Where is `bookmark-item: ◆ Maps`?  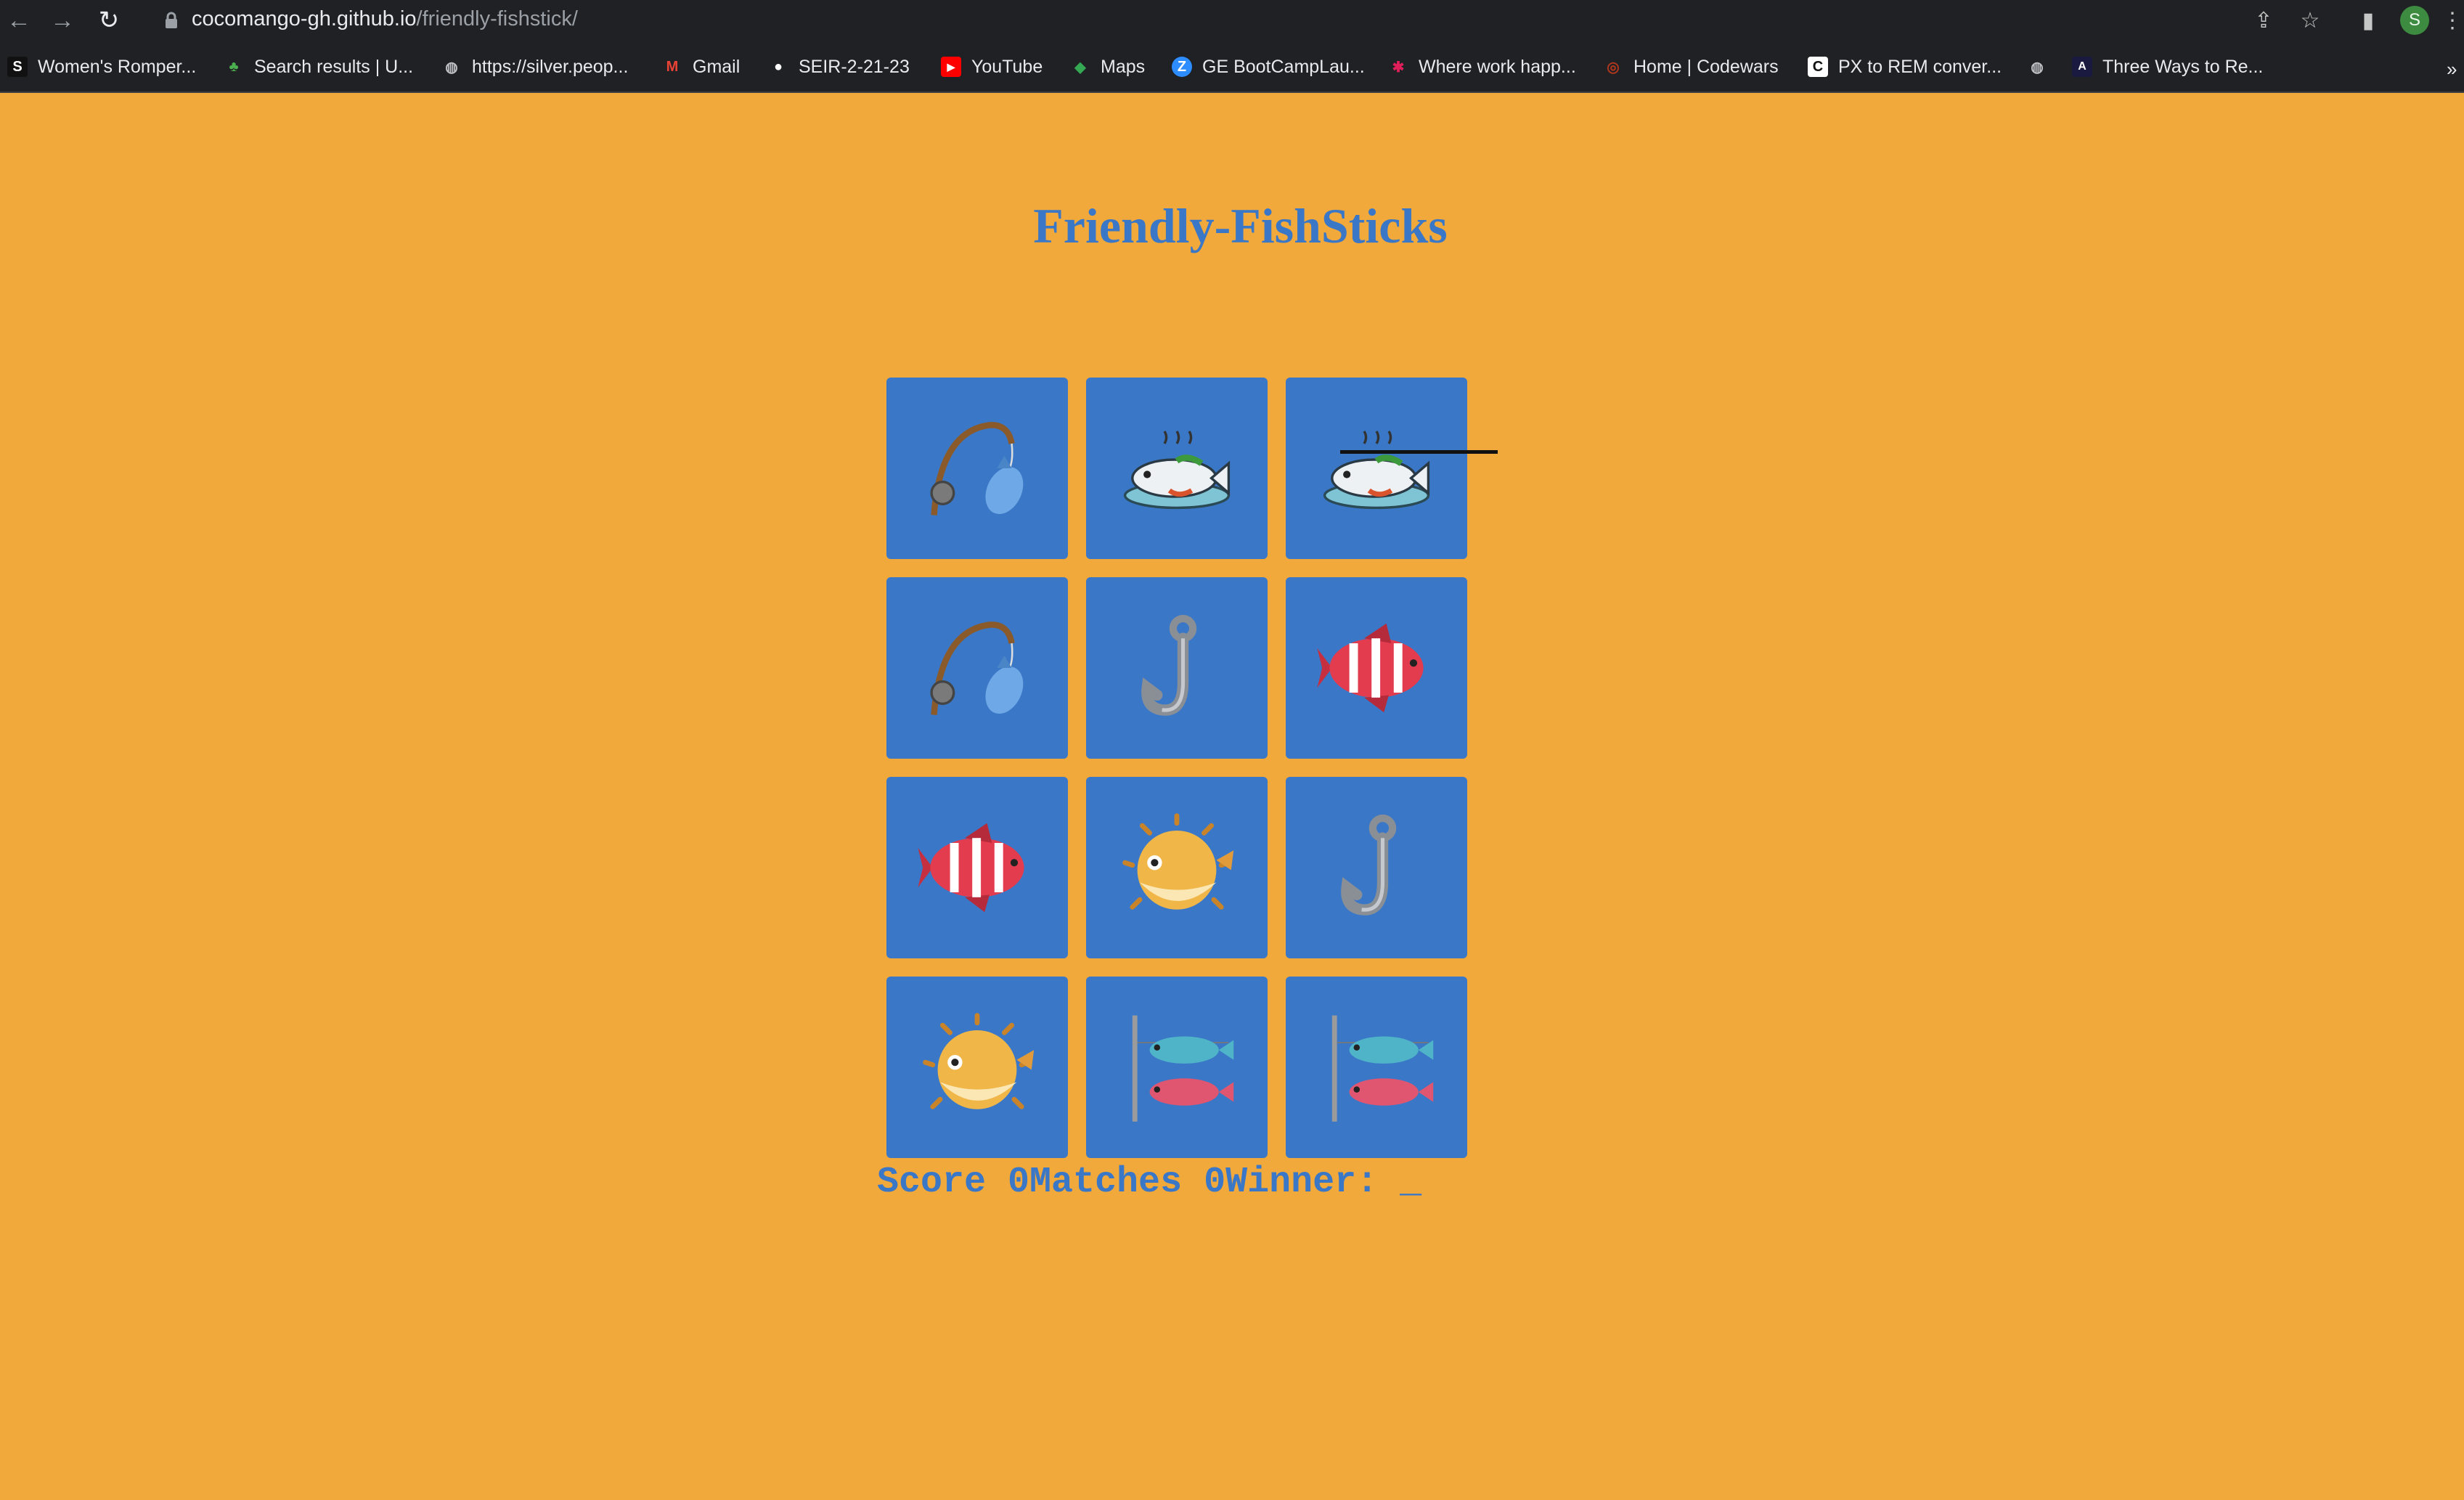 bookmark-item: ◆ Maps is located at coordinates (1107, 67).